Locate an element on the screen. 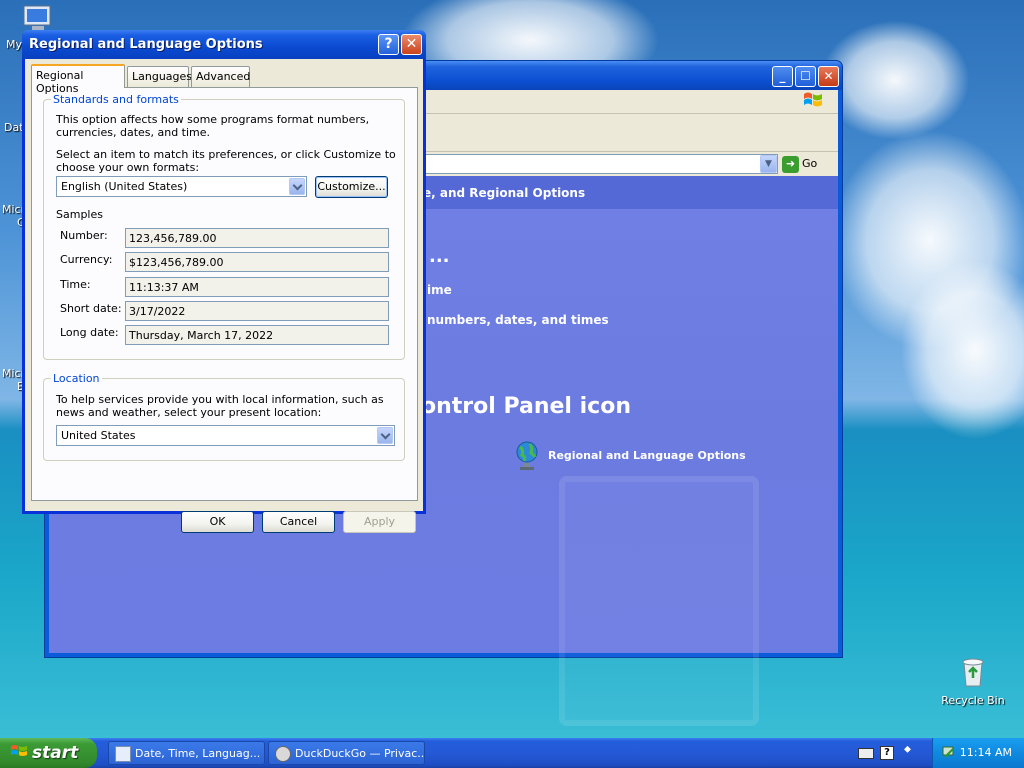 The width and height of the screenshot is (1024, 768). sample-currency-value: $123,456,789.00 is located at coordinates (257, 262).